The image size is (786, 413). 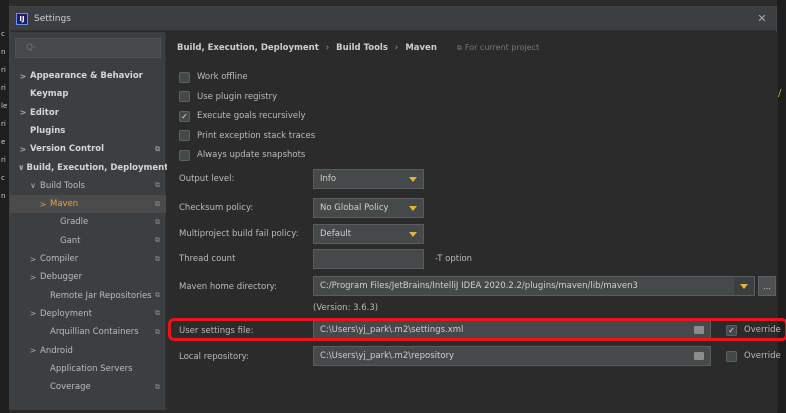 What do you see at coordinates (216, 208) in the screenshot?
I see `checksum-policy-label: Checksum policy:` at bounding box center [216, 208].